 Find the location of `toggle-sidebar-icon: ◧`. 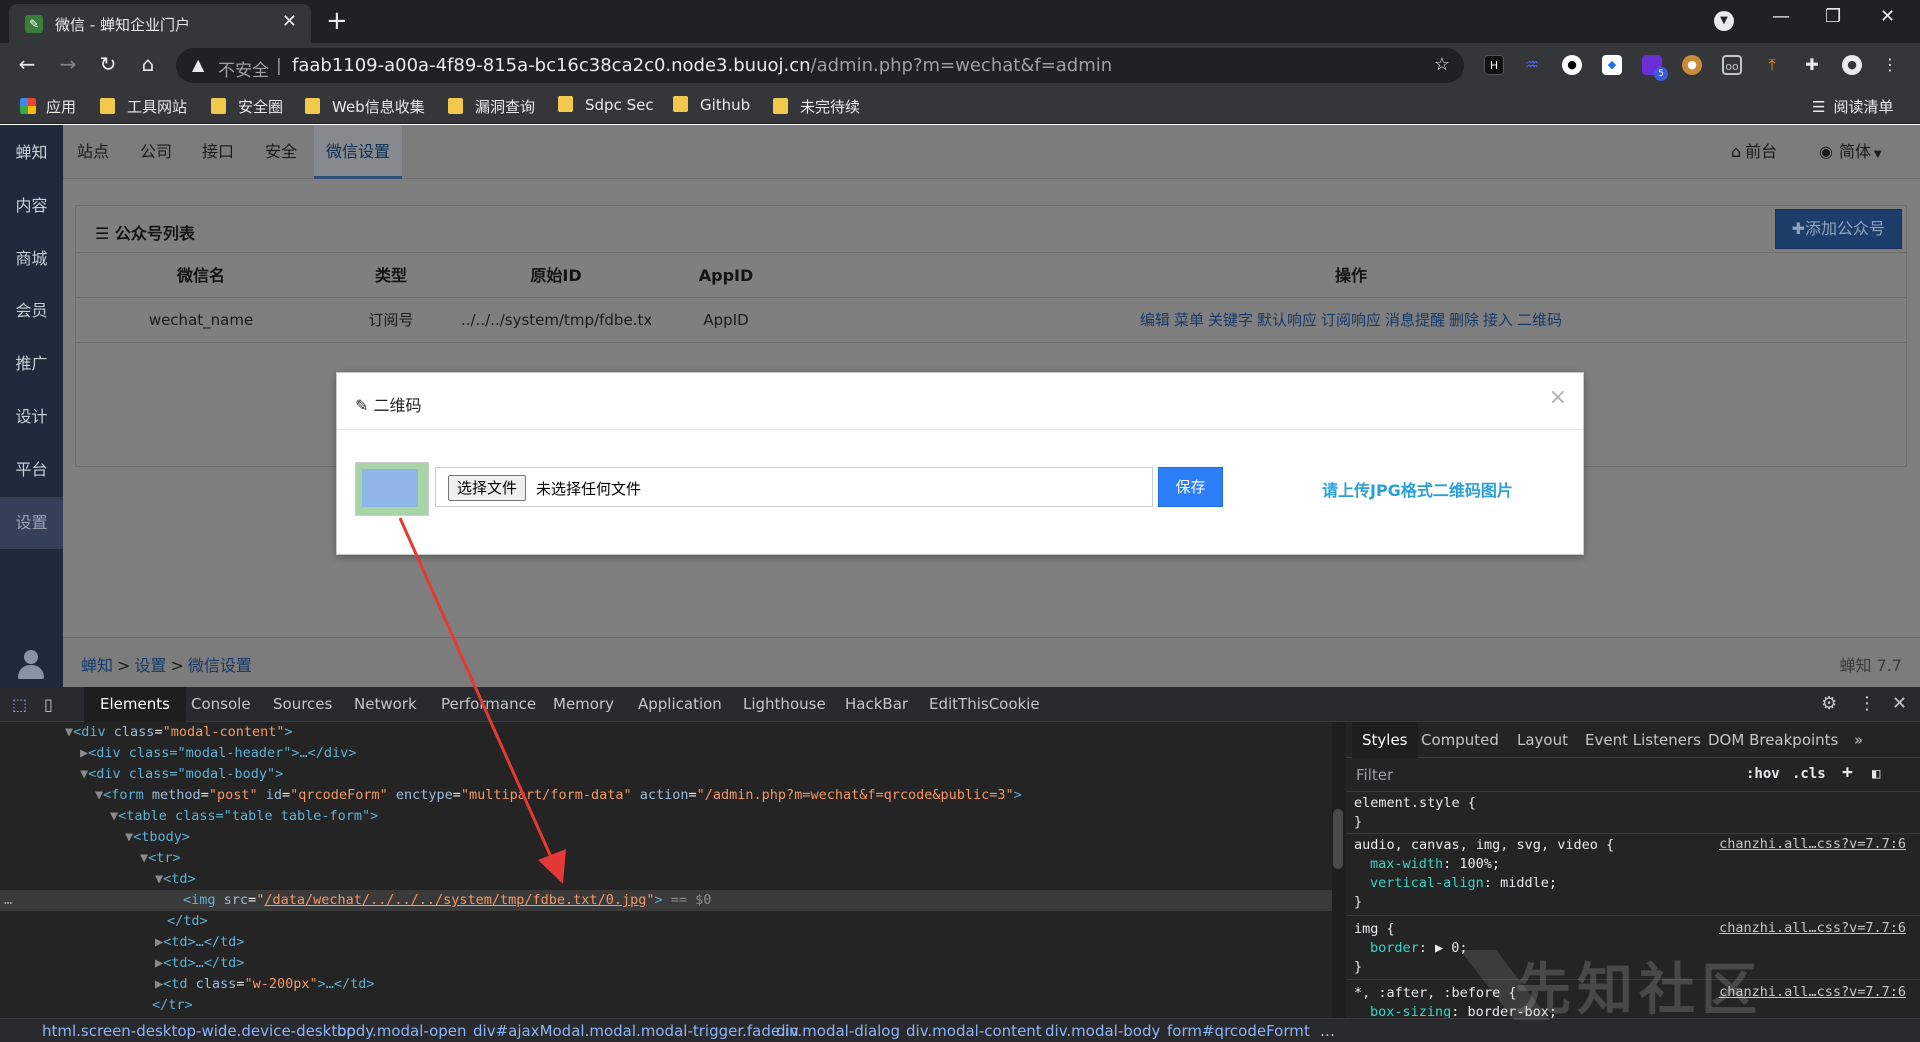

toggle-sidebar-icon: ◧ is located at coordinates (1876, 774).